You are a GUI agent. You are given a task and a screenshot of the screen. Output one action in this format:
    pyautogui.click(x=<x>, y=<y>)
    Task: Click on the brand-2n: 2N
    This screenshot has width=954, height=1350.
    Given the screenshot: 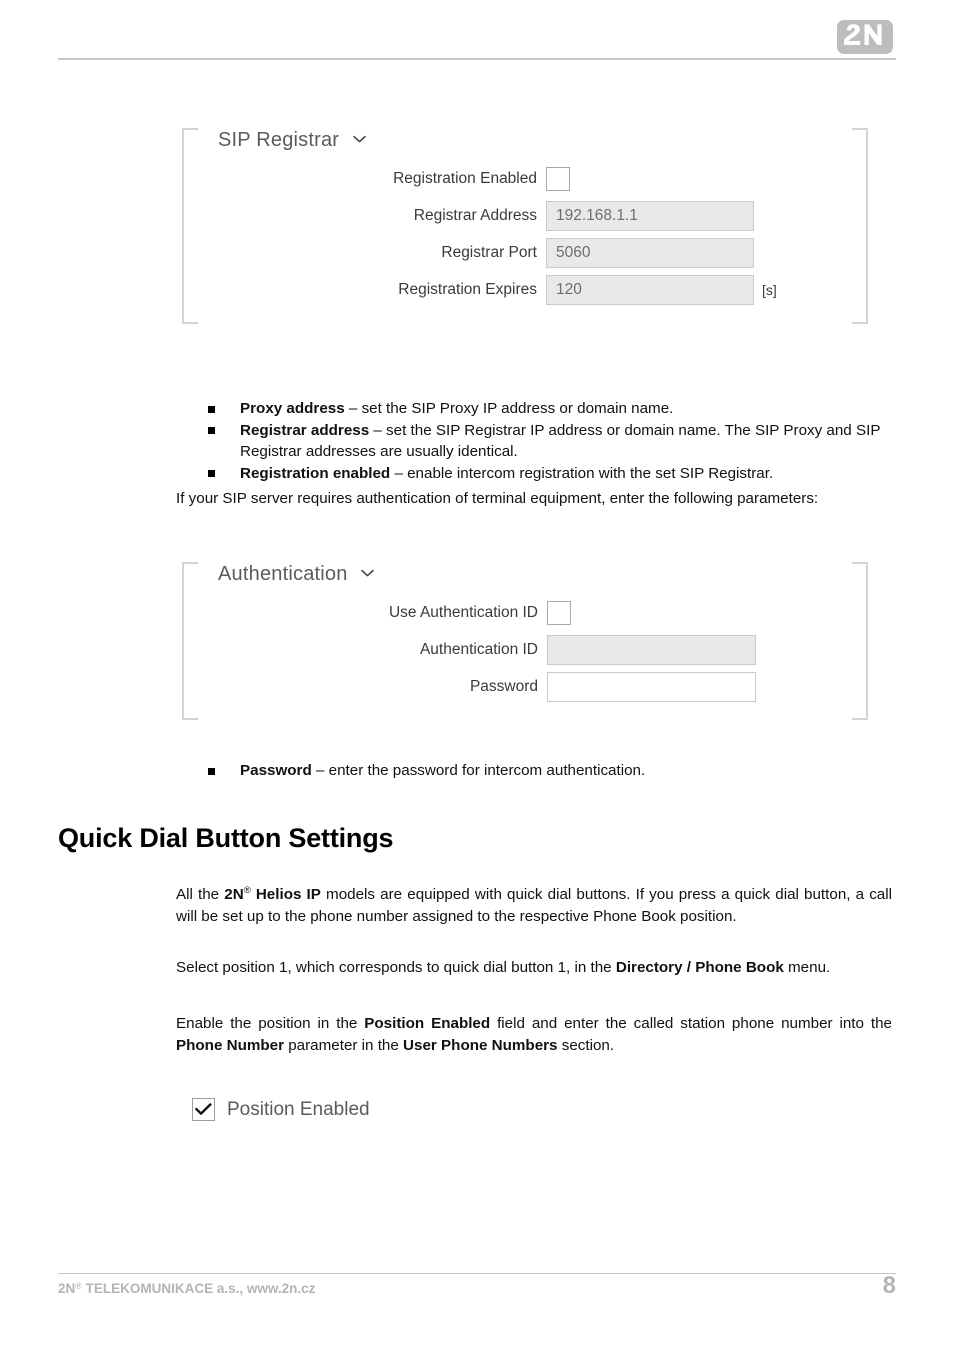 What is the action you would take?
    pyautogui.click(x=234, y=894)
    